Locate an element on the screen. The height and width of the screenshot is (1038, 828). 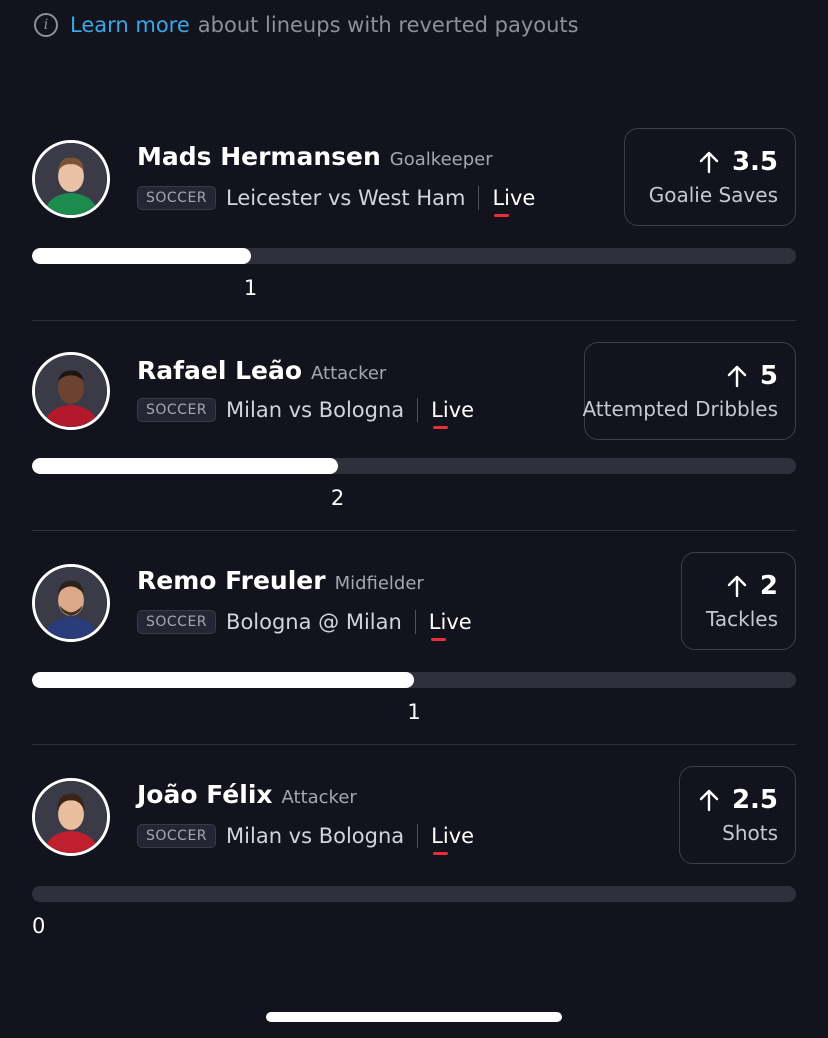
player-info: Mads Hermansen Goalkeeper is located at coordinates (315, 156).